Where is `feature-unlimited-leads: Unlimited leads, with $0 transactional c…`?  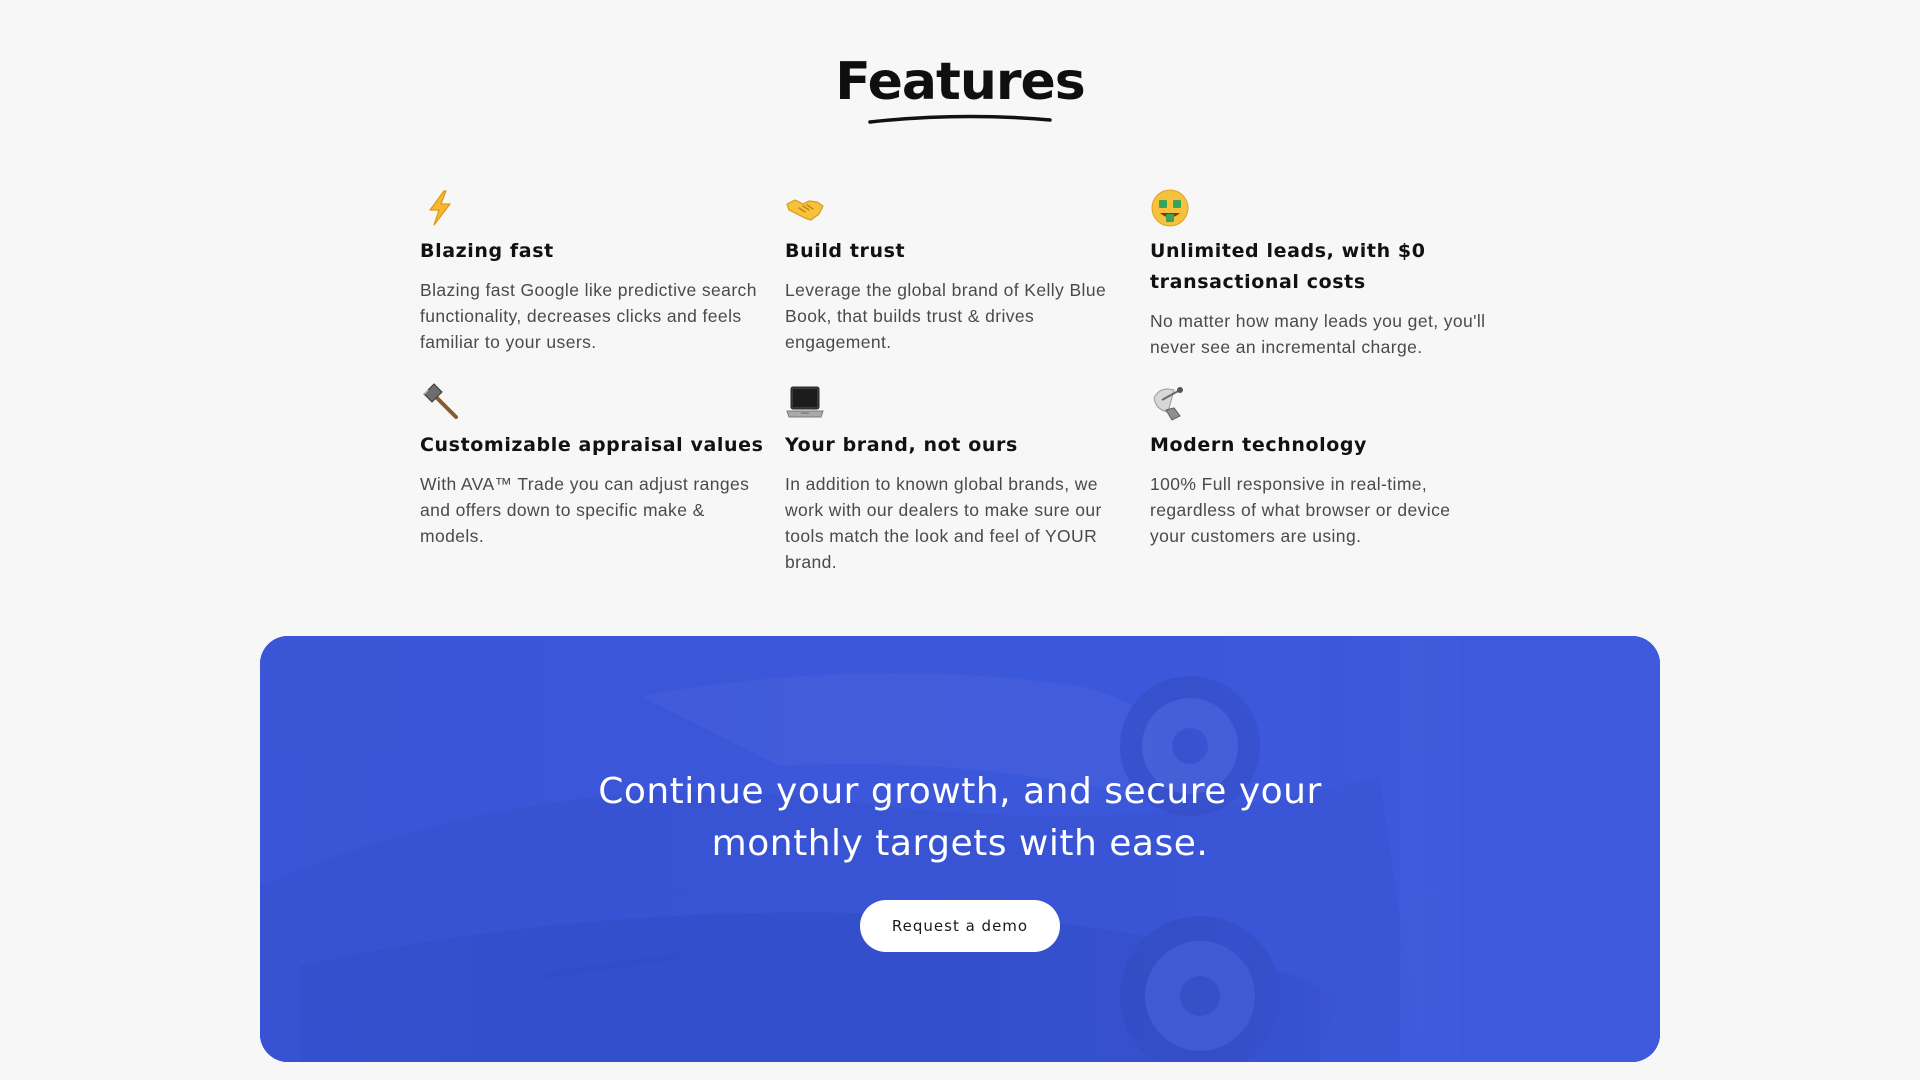 feature-unlimited-leads: Unlimited leads, with $0 transactional c… is located at coordinates (1330, 274).